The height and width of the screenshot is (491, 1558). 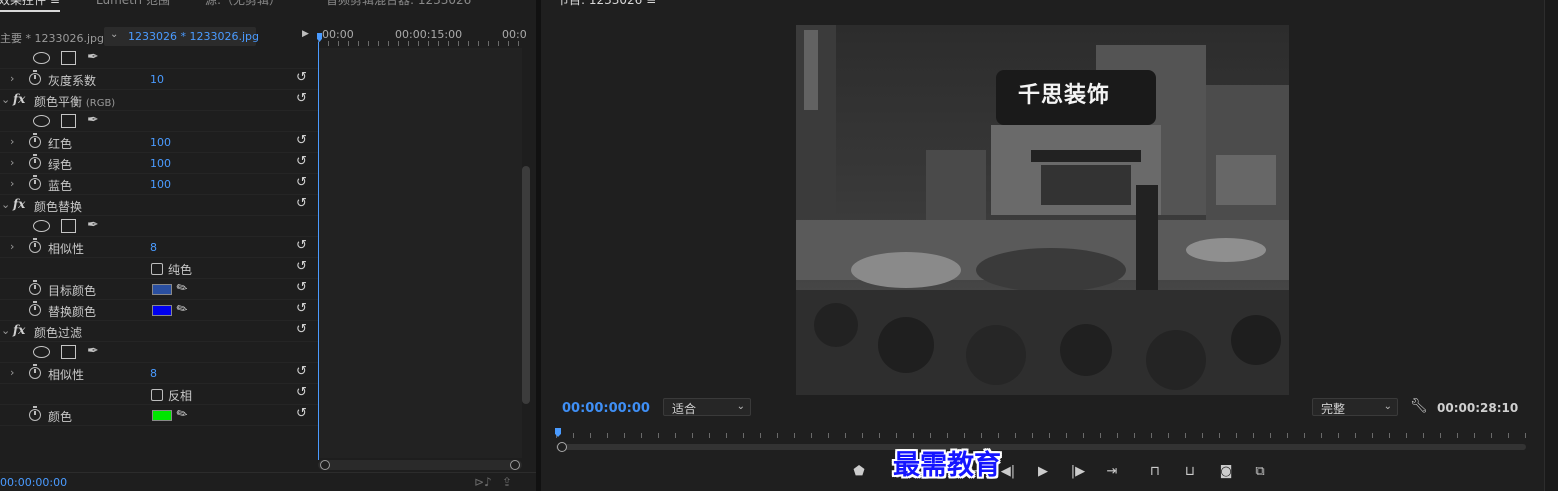 What do you see at coordinates (1112, 472) in the screenshot?
I see `go-to-out-icon: ⇥` at bounding box center [1112, 472].